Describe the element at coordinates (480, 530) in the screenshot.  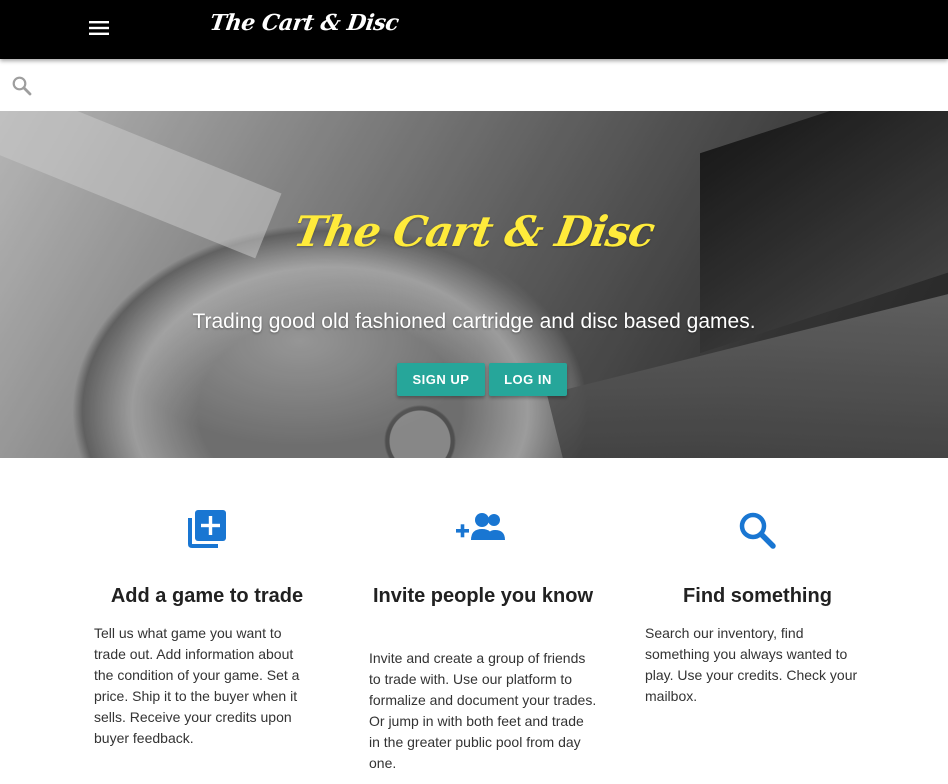
I see `group-add-icon` at that location.